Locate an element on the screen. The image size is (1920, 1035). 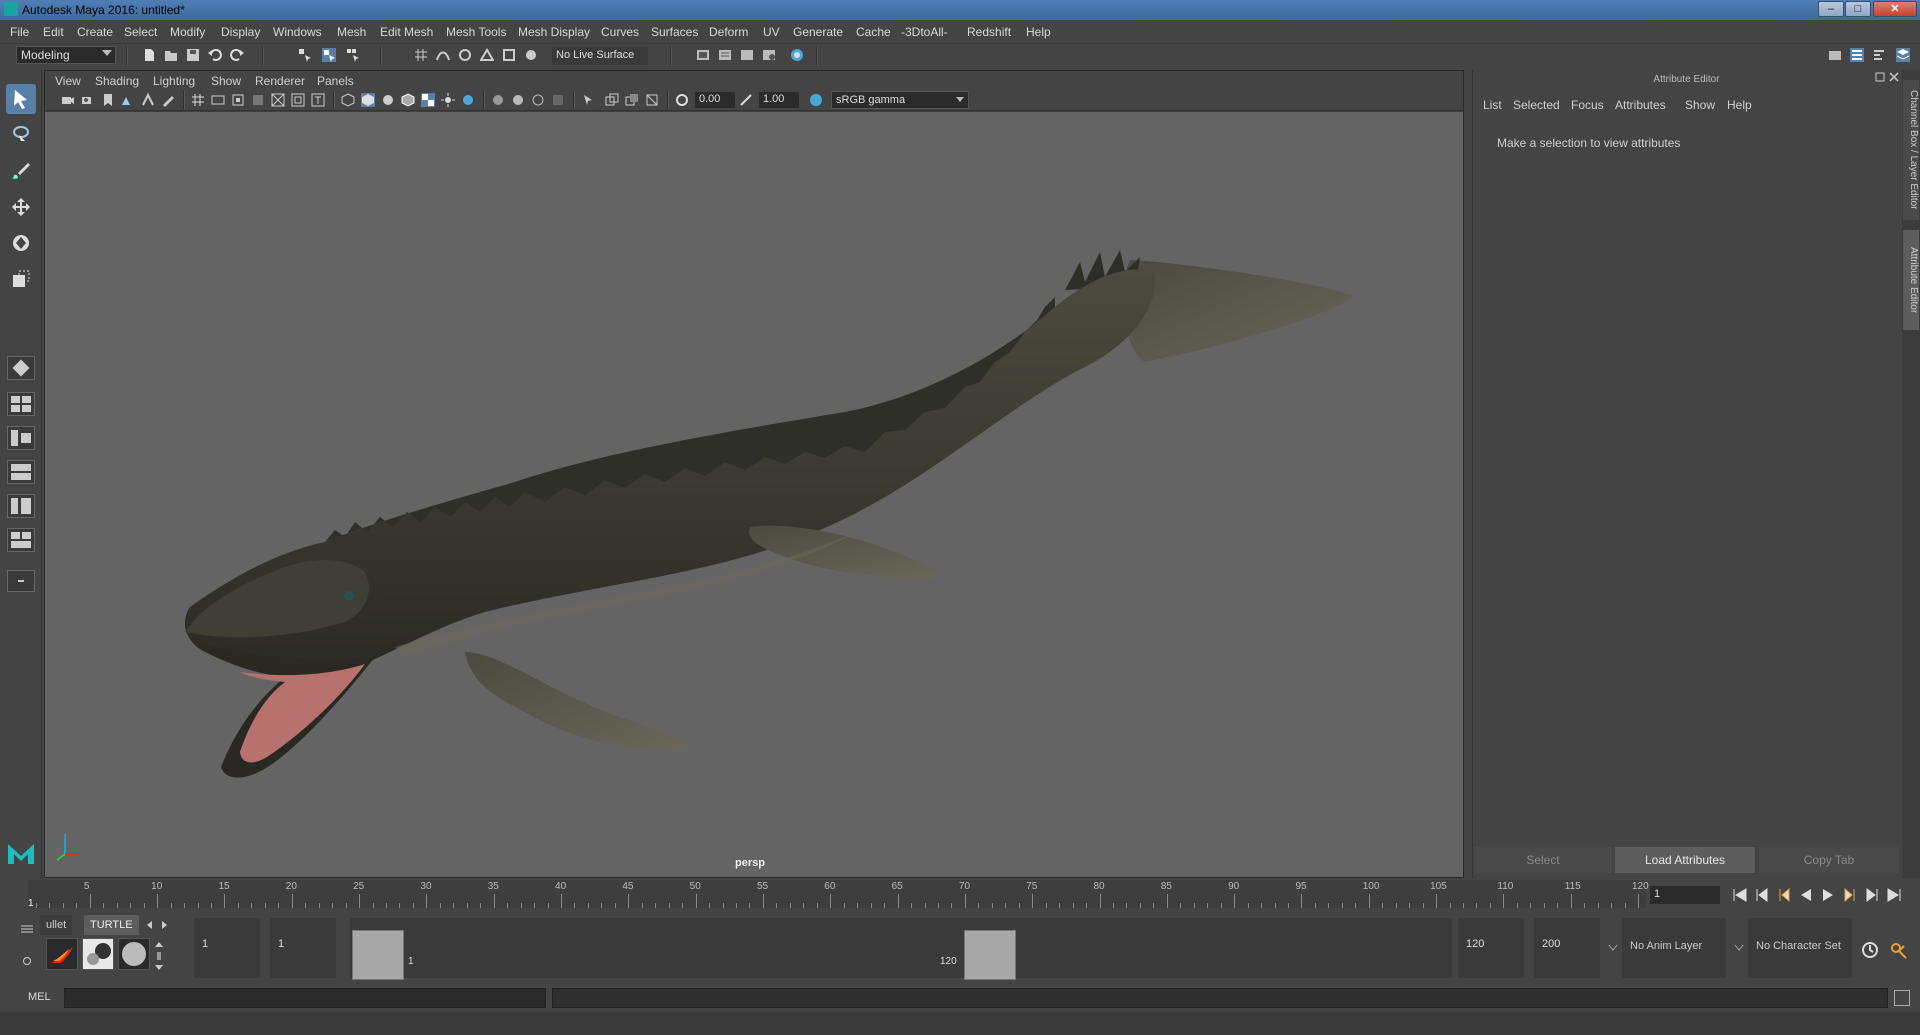
live-surface-field: No Live Surface is located at coordinates (600, 56).